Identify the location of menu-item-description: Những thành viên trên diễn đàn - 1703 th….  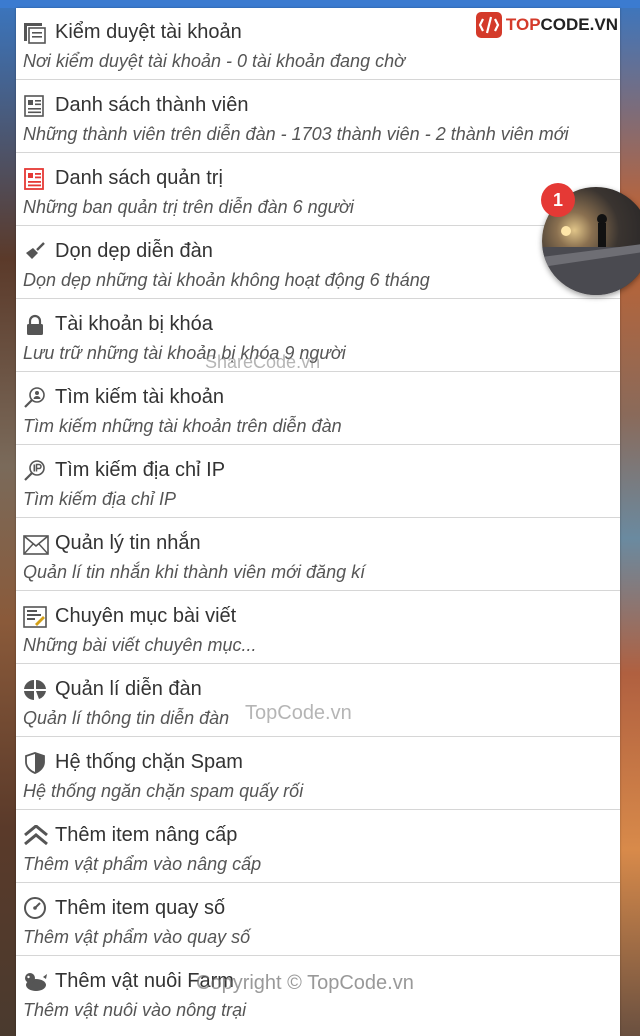
(296, 134).